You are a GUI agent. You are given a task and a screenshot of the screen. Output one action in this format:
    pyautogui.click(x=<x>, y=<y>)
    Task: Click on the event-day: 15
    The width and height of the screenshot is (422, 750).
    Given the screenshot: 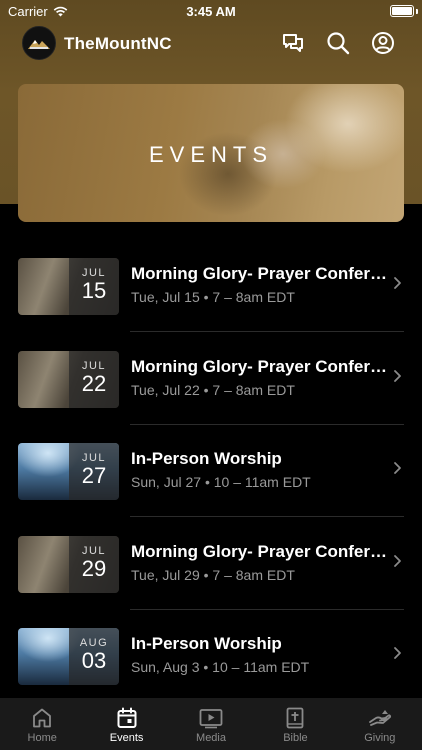 What is the action you would take?
    pyautogui.click(x=94, y=290)
    